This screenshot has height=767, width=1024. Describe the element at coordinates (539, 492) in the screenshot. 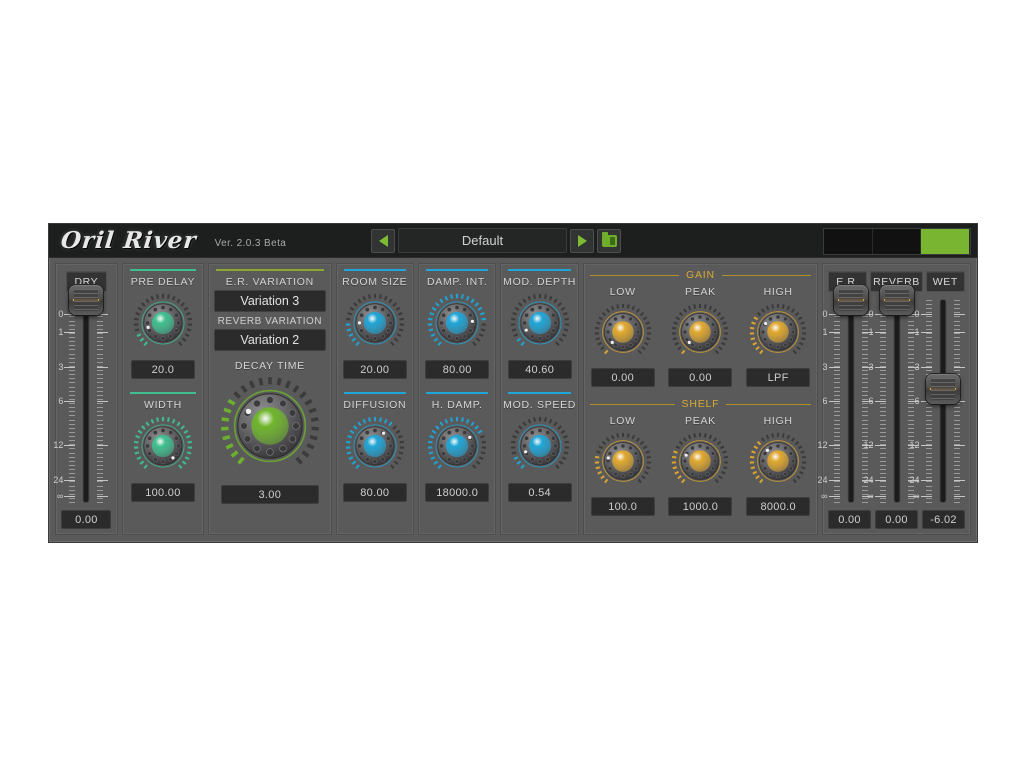

I see `mod-speed-value: 0.54` at that location.